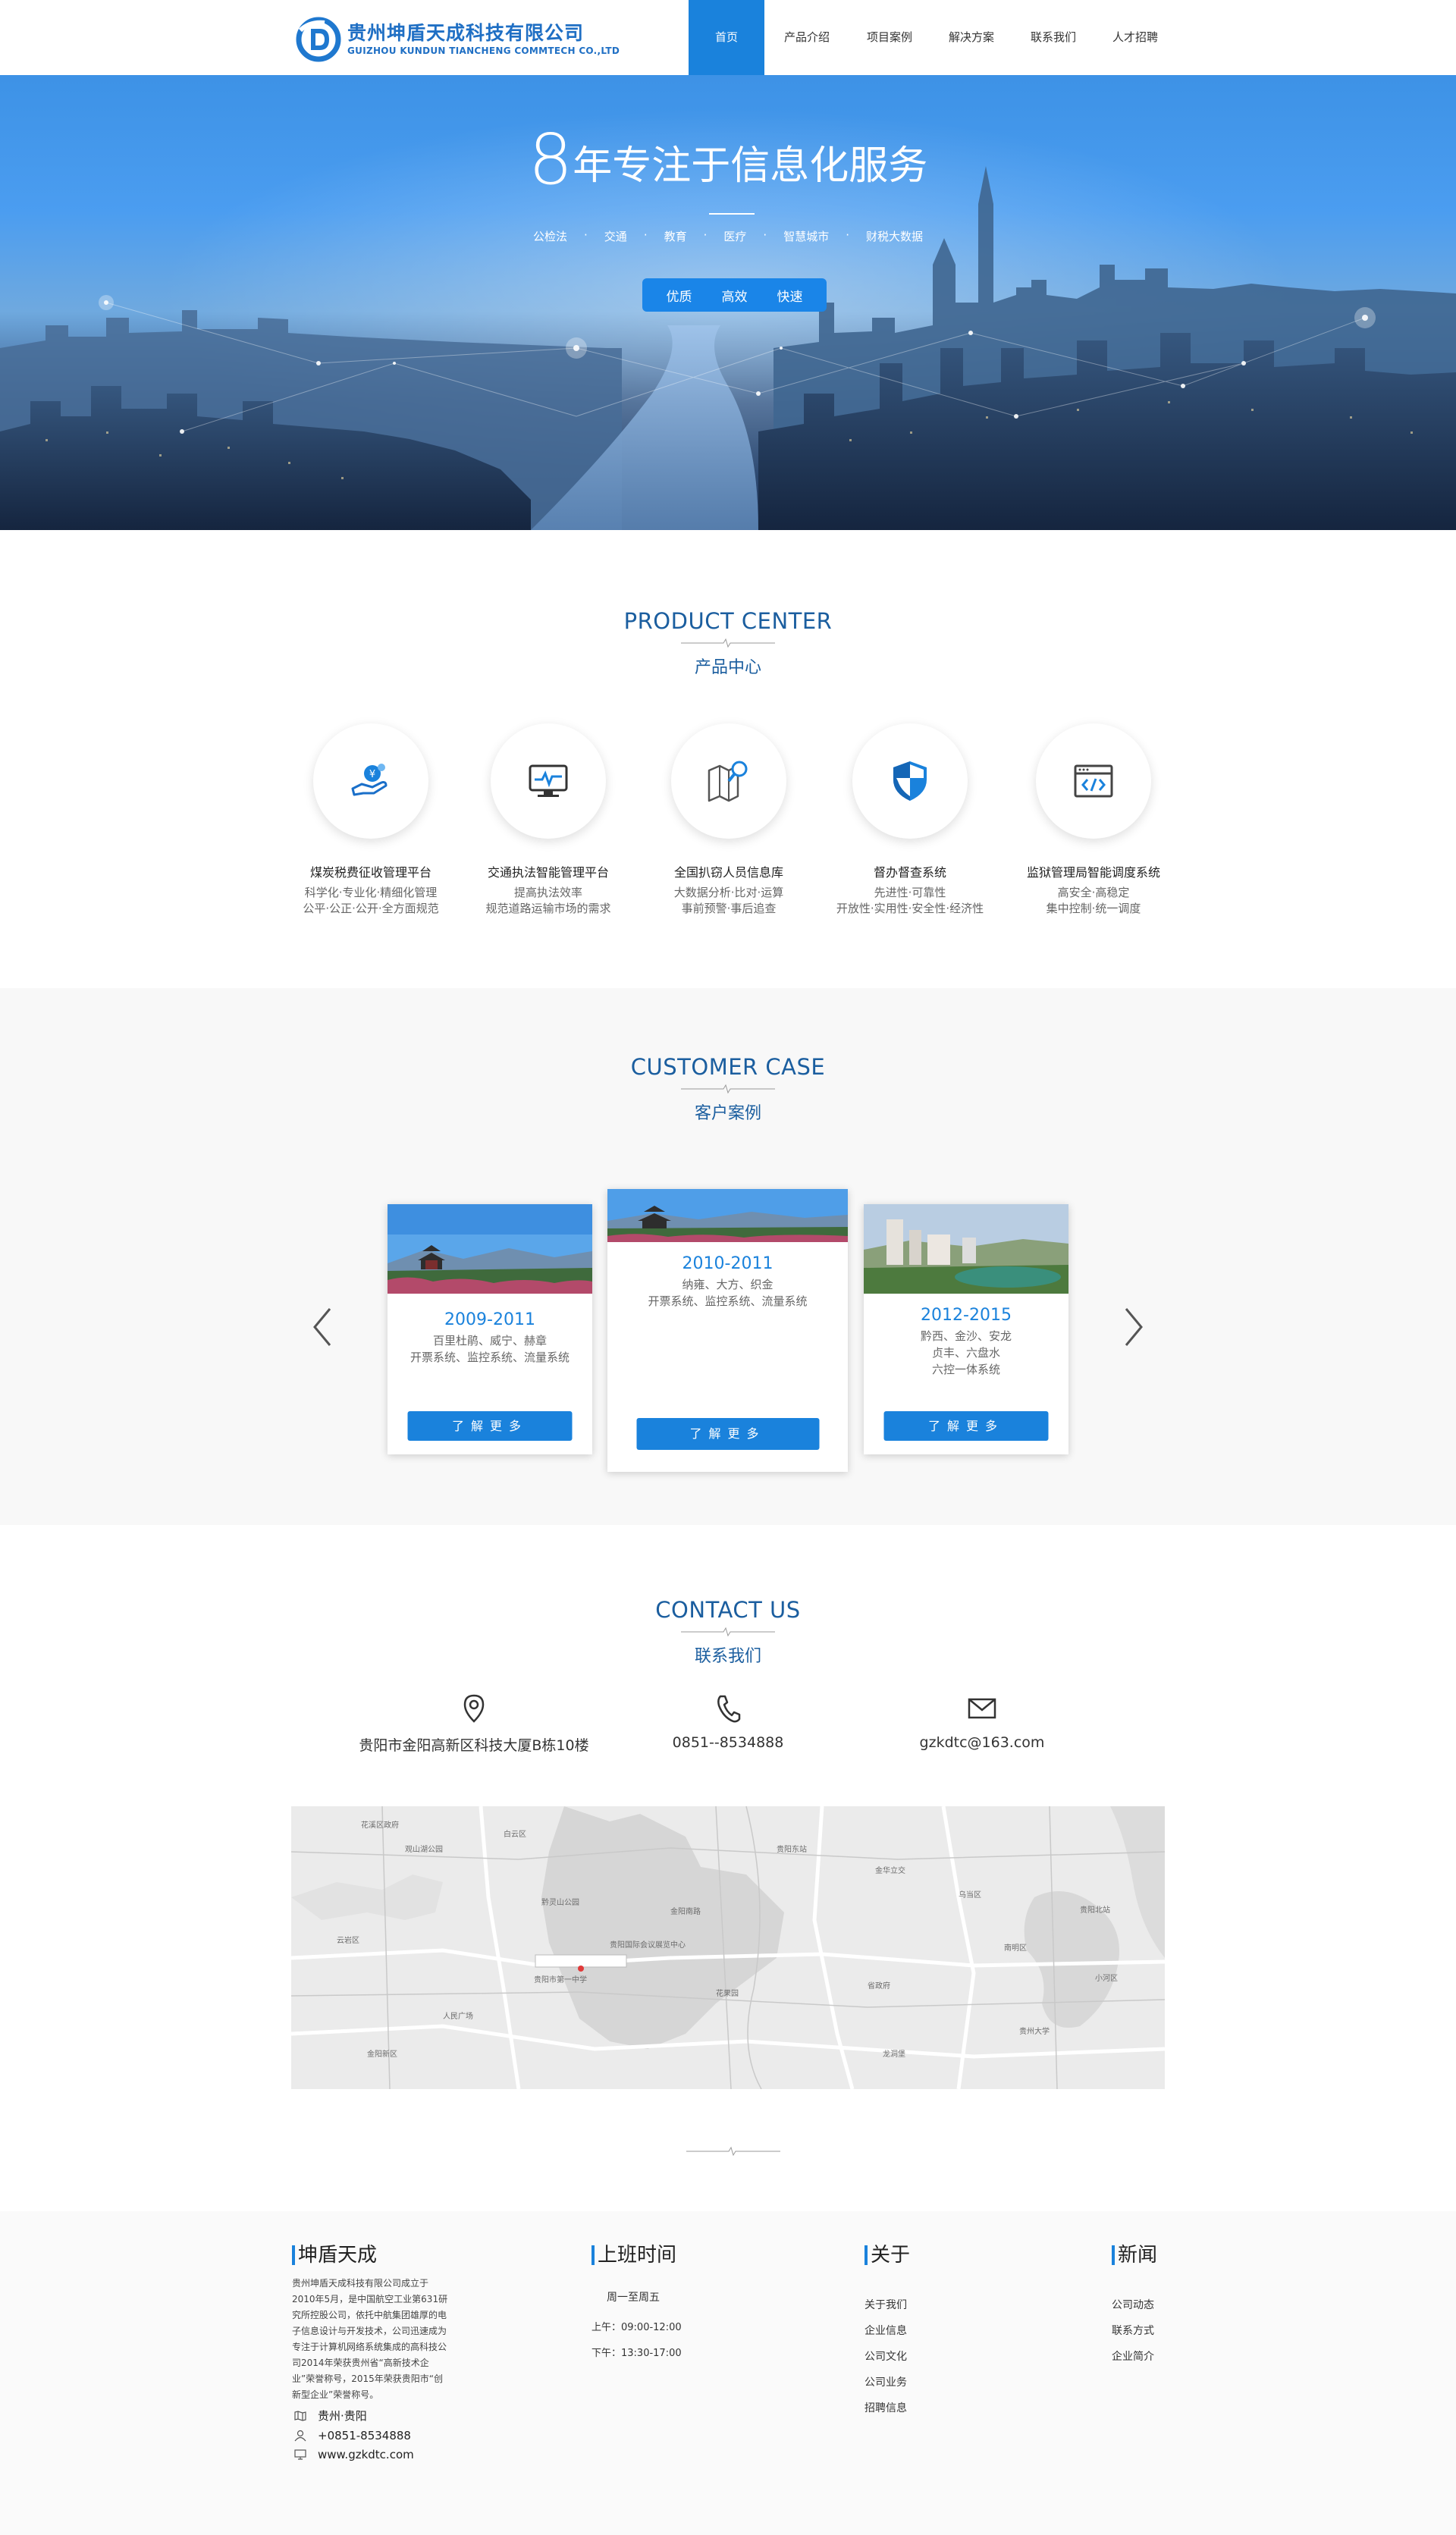 The height and width of the screenshot is (2535, 1456). I want to click on monitor-pulse-icon, so click(548, 780).